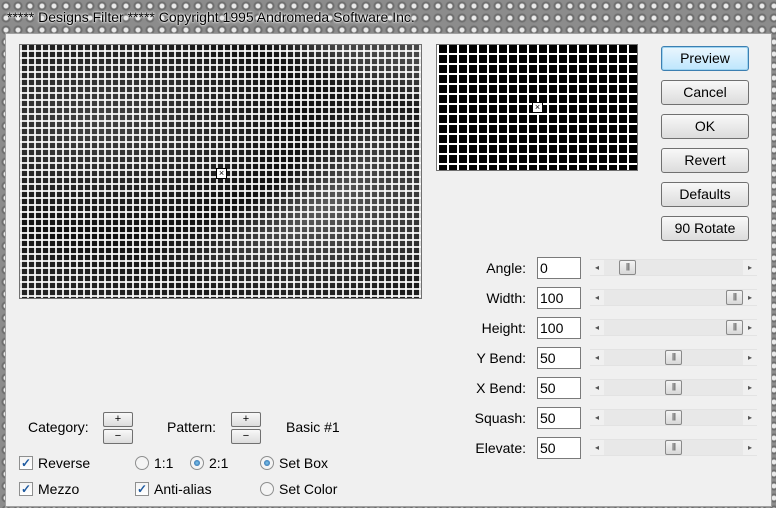  Describe the element at coordinates (501, 388) in the screenshot. I see `param-label: X Bend:` at that location.